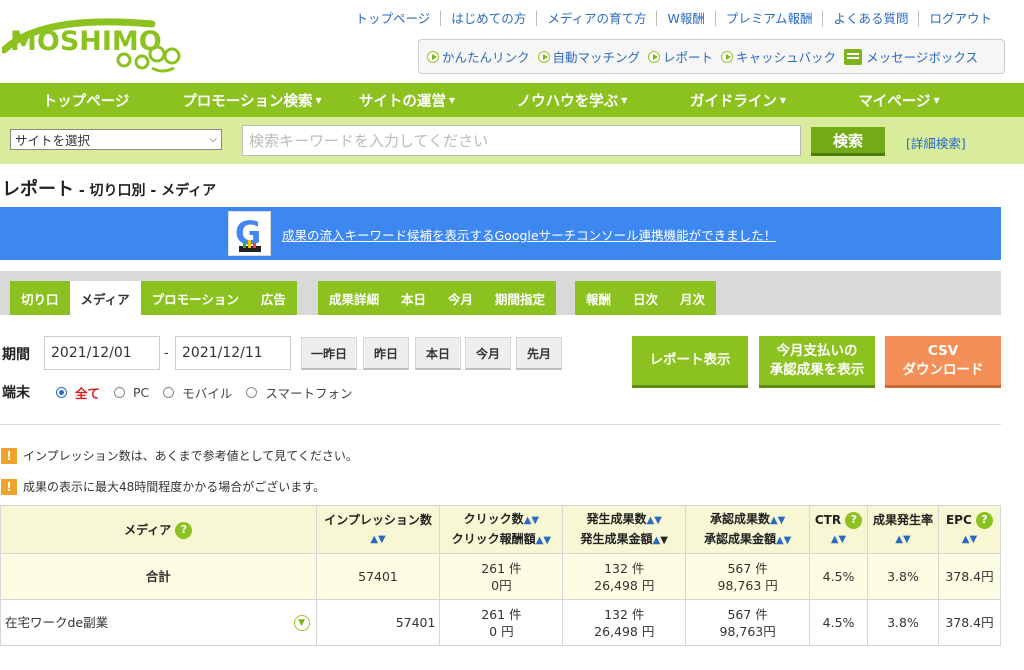 This screenshot has height=670, width=1024. Describe the element at coordinates (120, 392) in the screenshot. I see `radio-pc` at that location.